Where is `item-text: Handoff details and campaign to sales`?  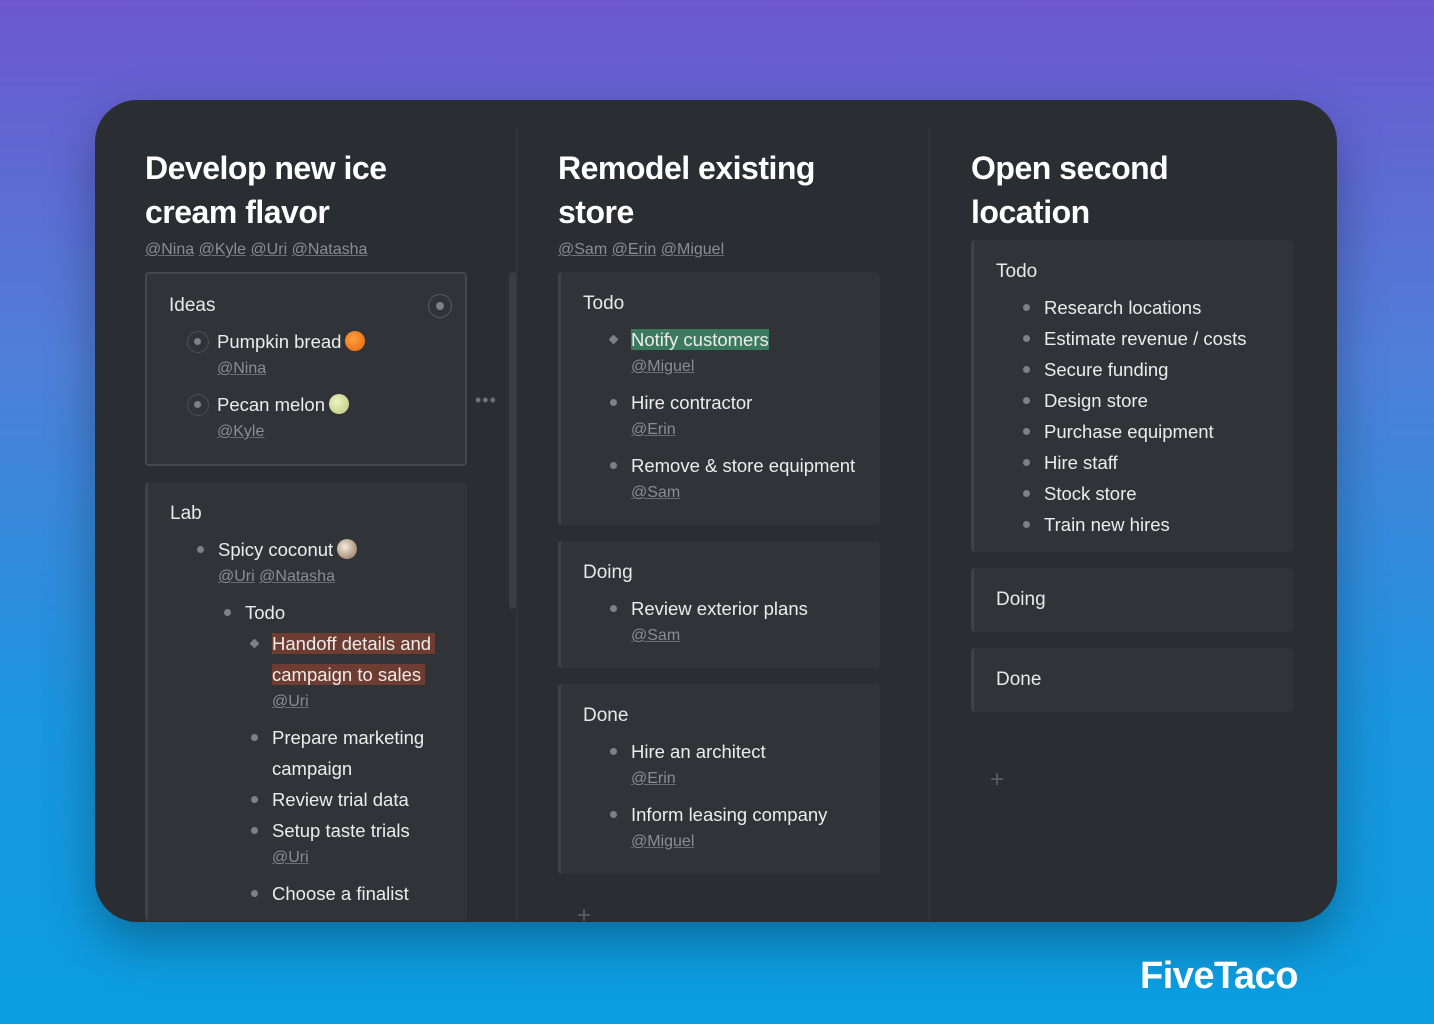
item-text: Handoff details and campaign to sales is located at coordinates (354, 659).